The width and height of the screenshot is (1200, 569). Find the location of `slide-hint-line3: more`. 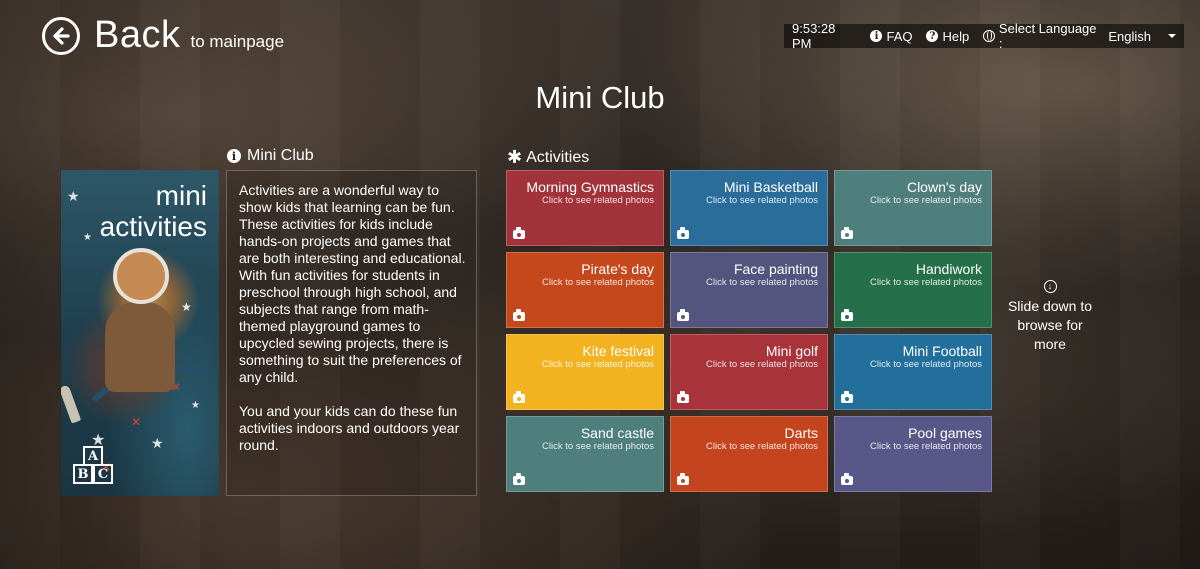

slide-hint-line3: more is located at coordinates (1050, 344).